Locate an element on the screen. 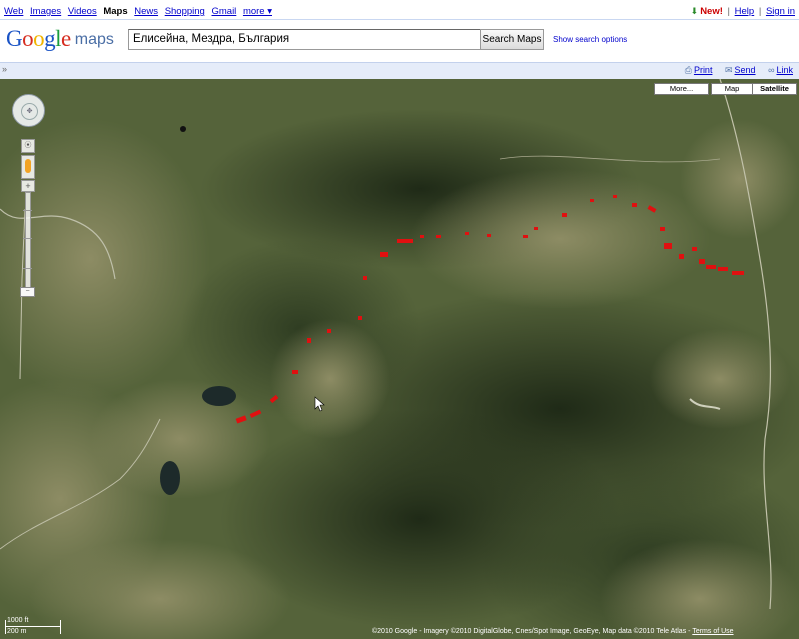  zoom-slider-handle: − is located at coordinates (27, 292).